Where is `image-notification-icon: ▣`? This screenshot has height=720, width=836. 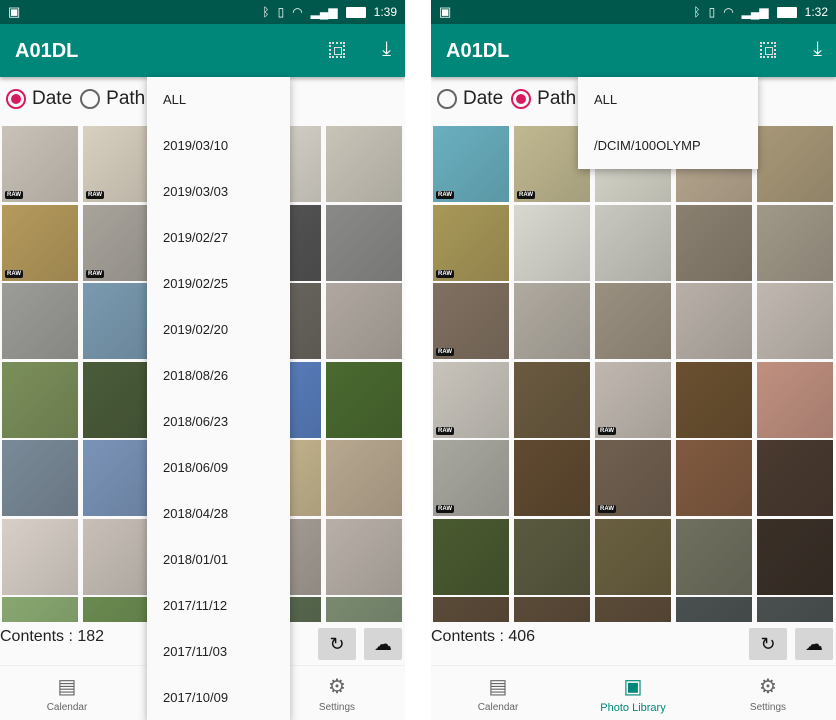 image-notification-icon: ▣ is located at coordinates (445, 11).